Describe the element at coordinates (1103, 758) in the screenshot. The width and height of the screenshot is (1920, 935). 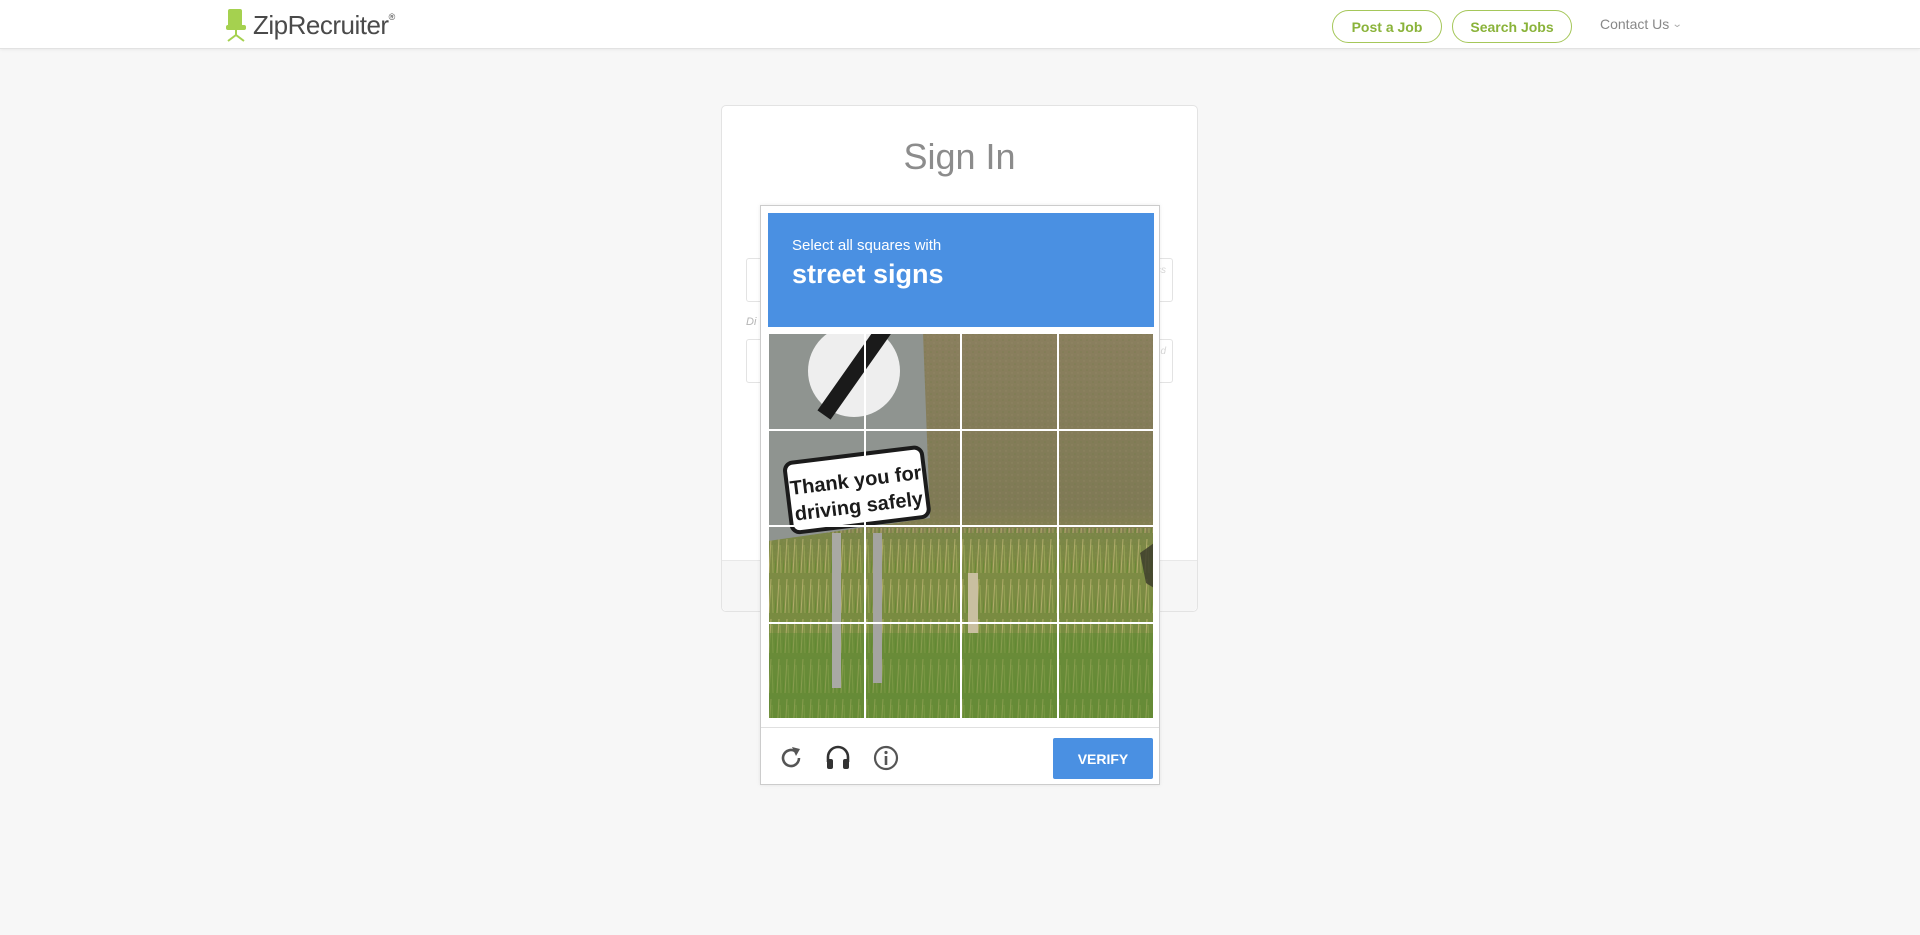
I see `verify-button: VERIFY` at that location.